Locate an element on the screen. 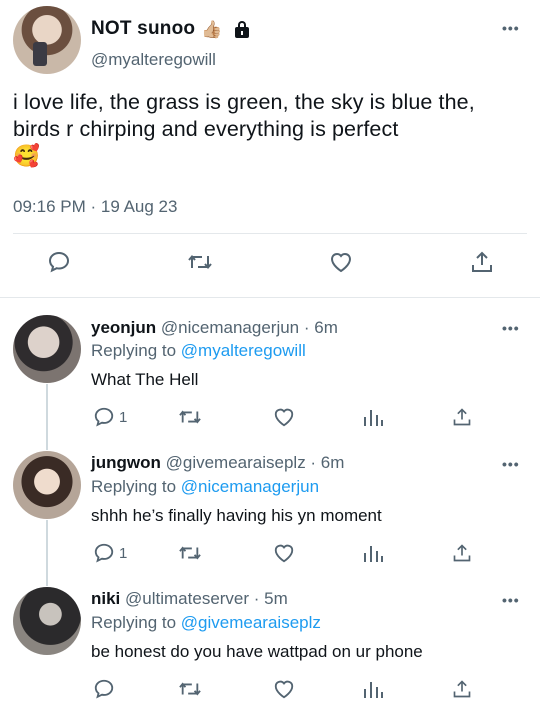 This screenshot has width=540, height=713. timestamp: 09:16 PM · 19 Aug 23 is located at coordinates (95, 207).